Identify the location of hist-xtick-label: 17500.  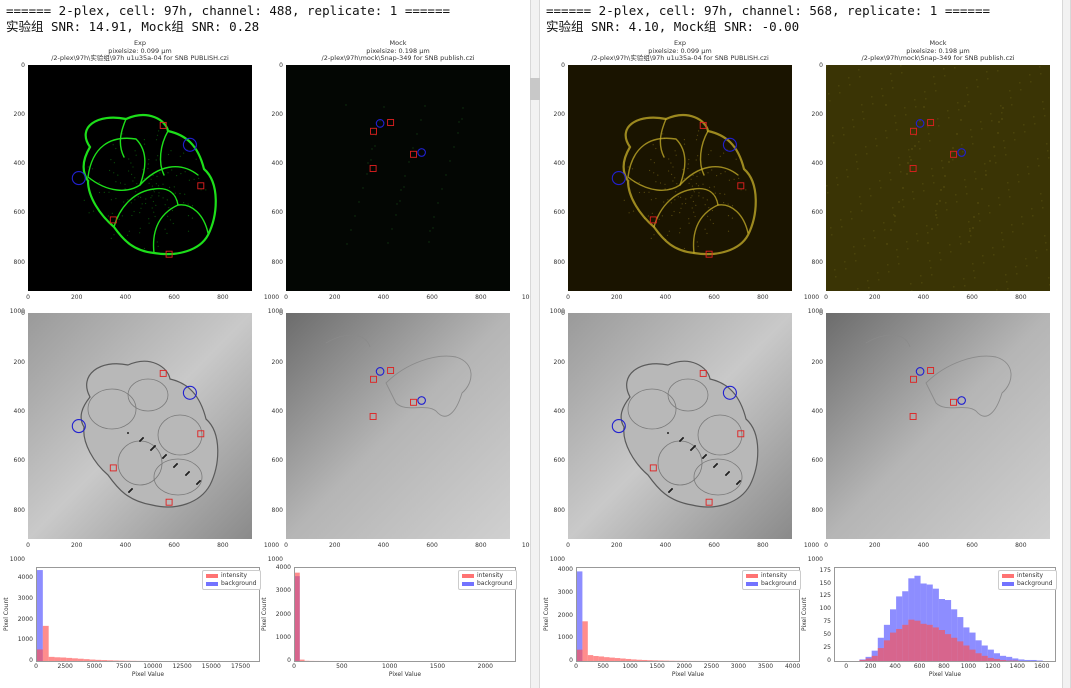
(240, 666).